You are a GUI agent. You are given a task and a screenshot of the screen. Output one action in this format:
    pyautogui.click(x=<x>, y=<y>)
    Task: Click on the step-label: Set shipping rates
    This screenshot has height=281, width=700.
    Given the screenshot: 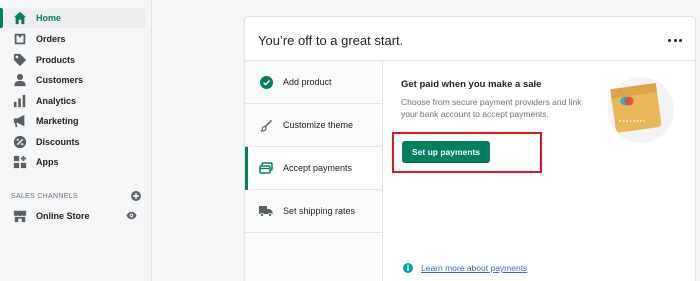 What is the action you would take?
    pyautogui.click(x=319, y=211)
    